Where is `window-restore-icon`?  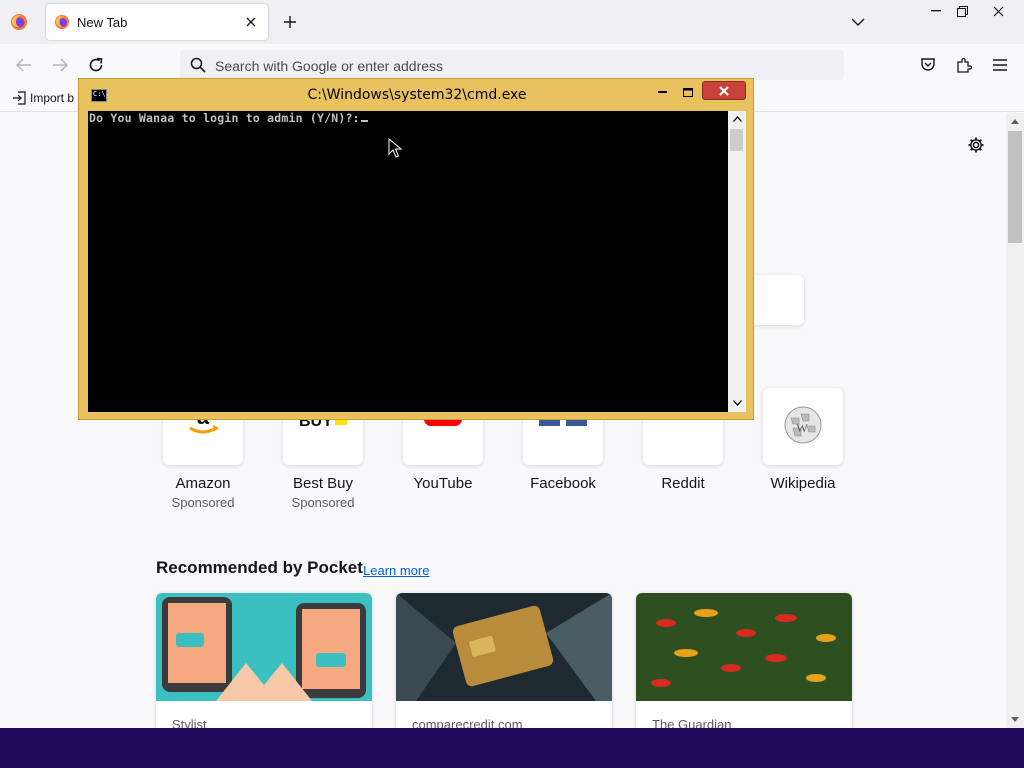
window-restore-icon is located at coordinates (962, 11).